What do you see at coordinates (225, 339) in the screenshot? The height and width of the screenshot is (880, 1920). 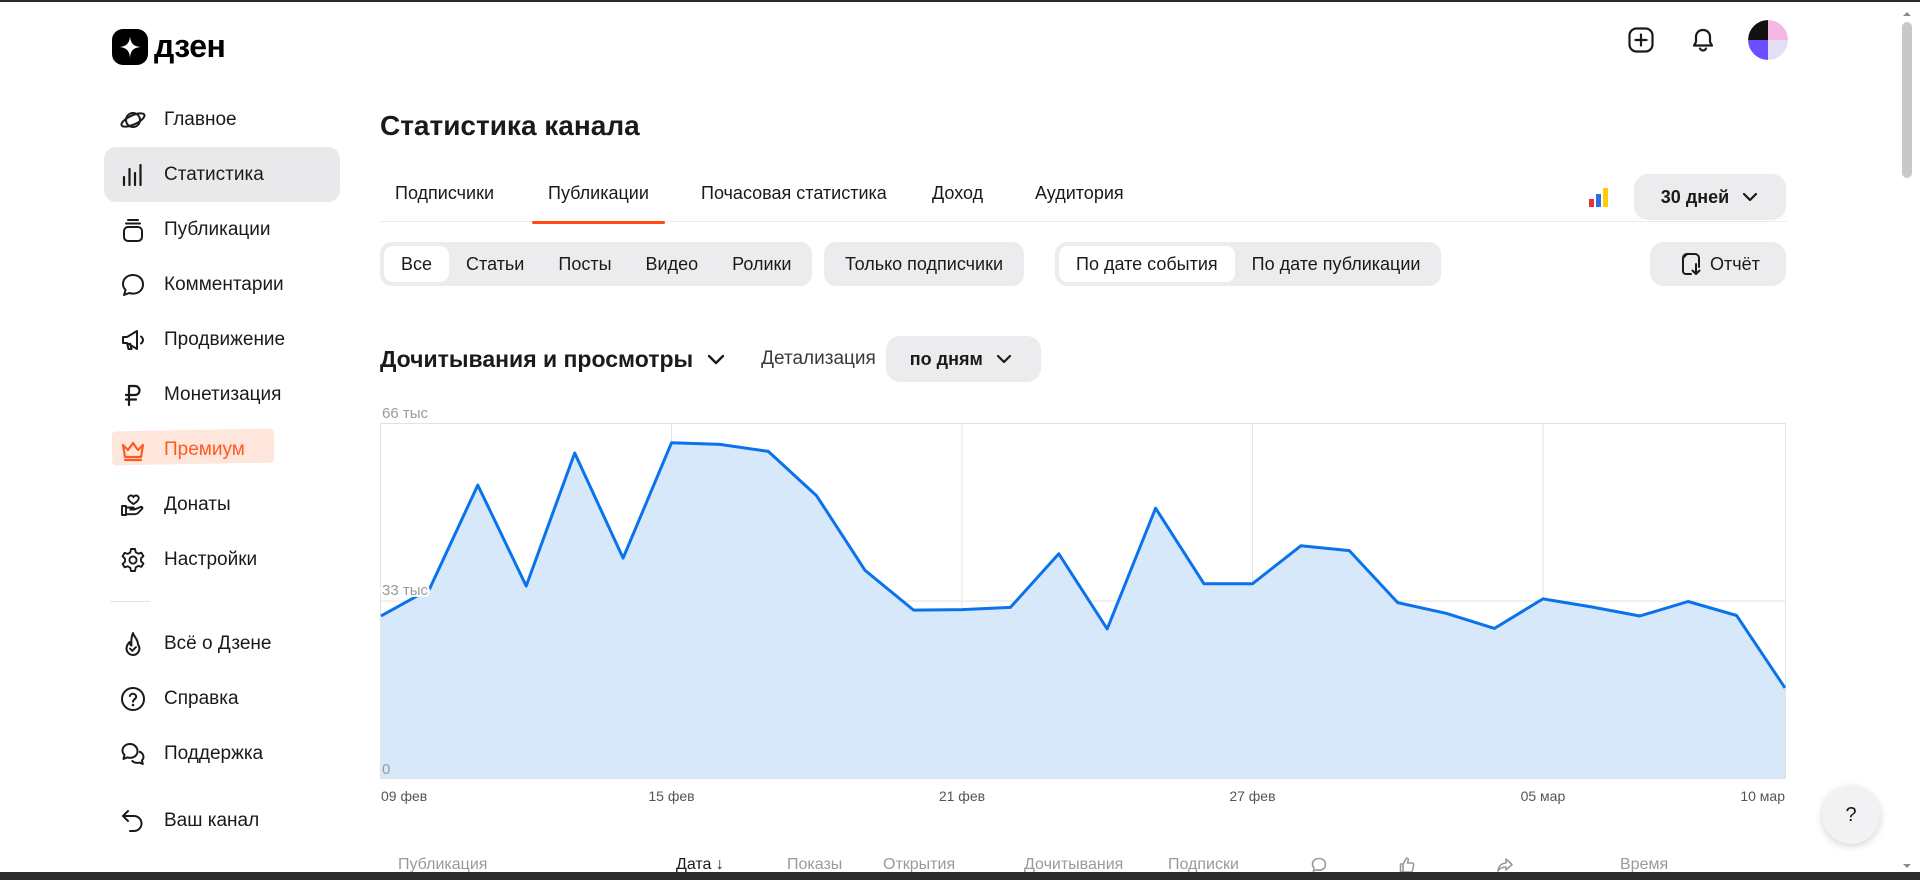 I see `sidebar-item-label: Продвижение` at bounding box center [225, 339].